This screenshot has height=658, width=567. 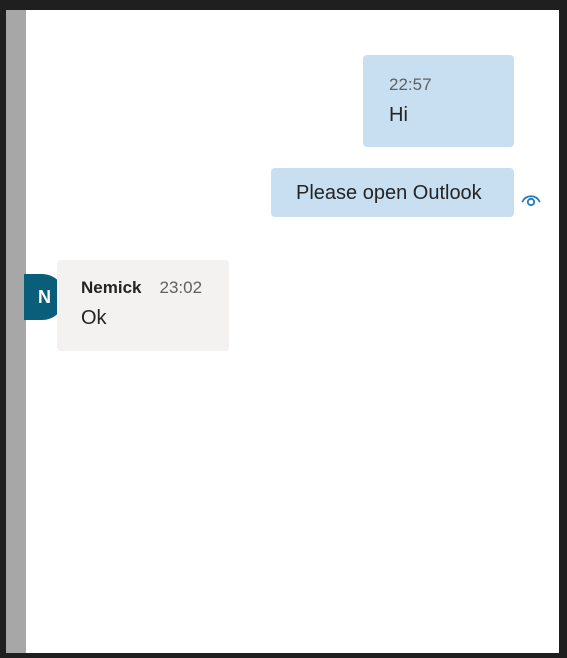 What do you see at coordinates (181, 287) in the screenshot?
I see `message-timestamp: 23:02` at bounding box center [181, 287].